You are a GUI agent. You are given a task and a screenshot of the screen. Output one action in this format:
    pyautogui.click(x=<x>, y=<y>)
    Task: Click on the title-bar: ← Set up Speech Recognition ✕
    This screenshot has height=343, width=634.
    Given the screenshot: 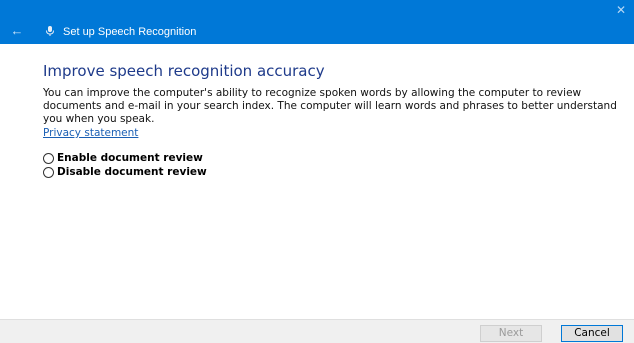 What is the action you would take?
    pyautogui.click(x=317, y=22)
    